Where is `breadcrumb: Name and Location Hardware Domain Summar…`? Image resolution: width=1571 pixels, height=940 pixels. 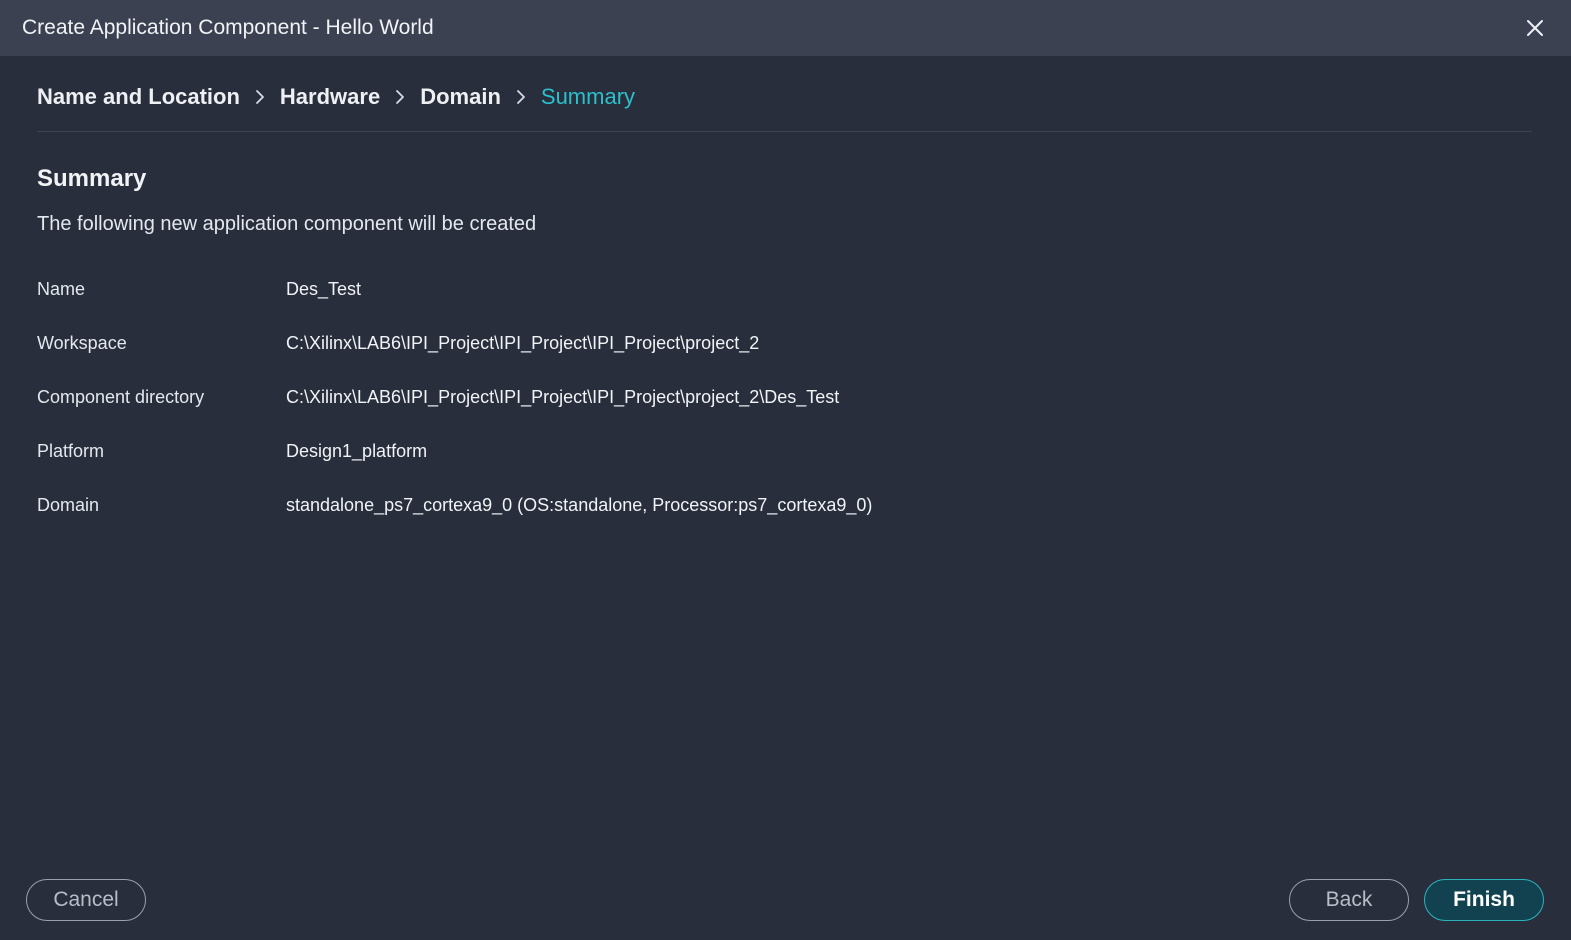 breadcrumb: Name and Location Hardware Domain Summar… is located at coordinates (336, 97).